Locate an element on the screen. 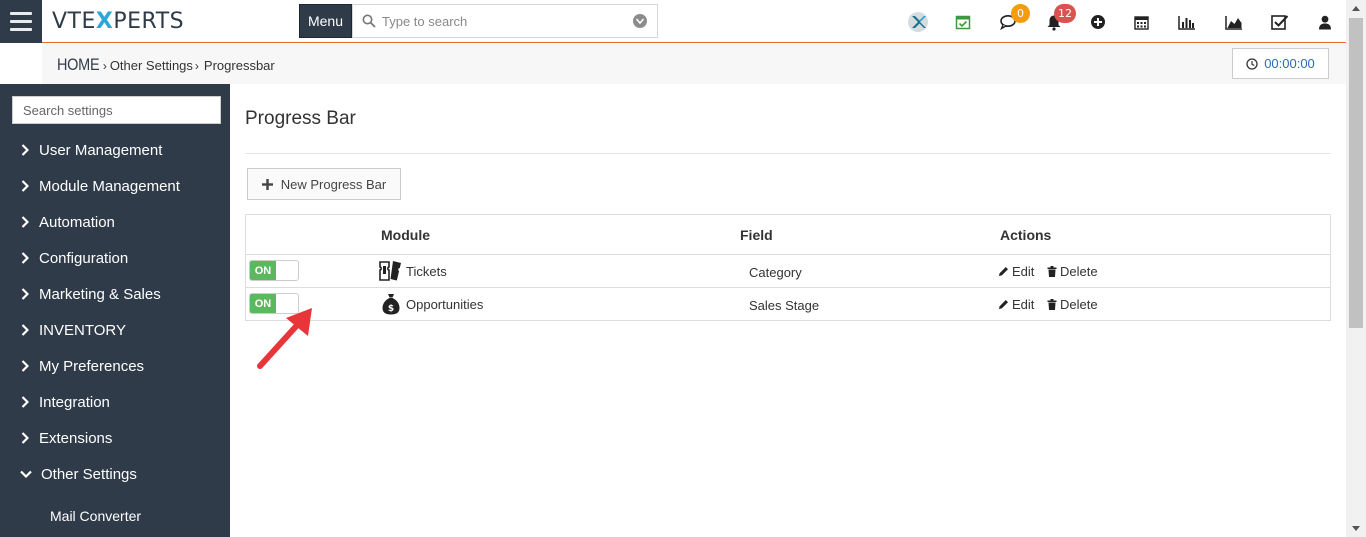 Image resolution: width=1366 pixels, height=537 pixels. breadcrumb-home: HOME is located at coordinates (78, 65).